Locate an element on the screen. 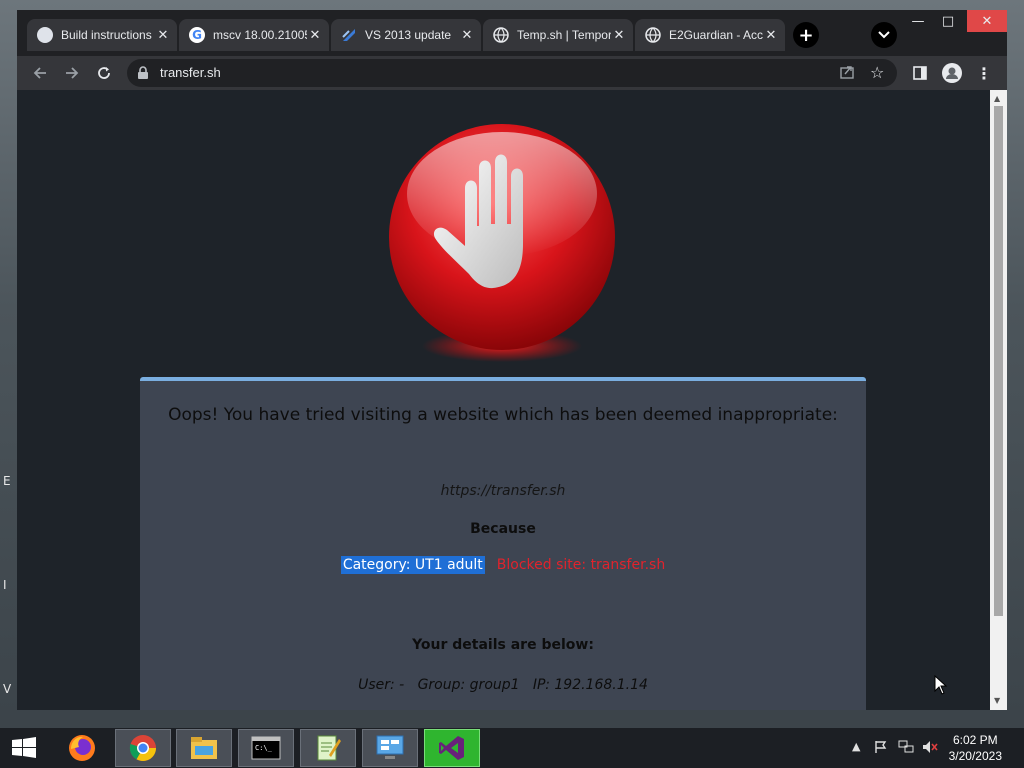 This screenshot has height=768, width=1024. lock-icon is located at coordinates (143, 74).